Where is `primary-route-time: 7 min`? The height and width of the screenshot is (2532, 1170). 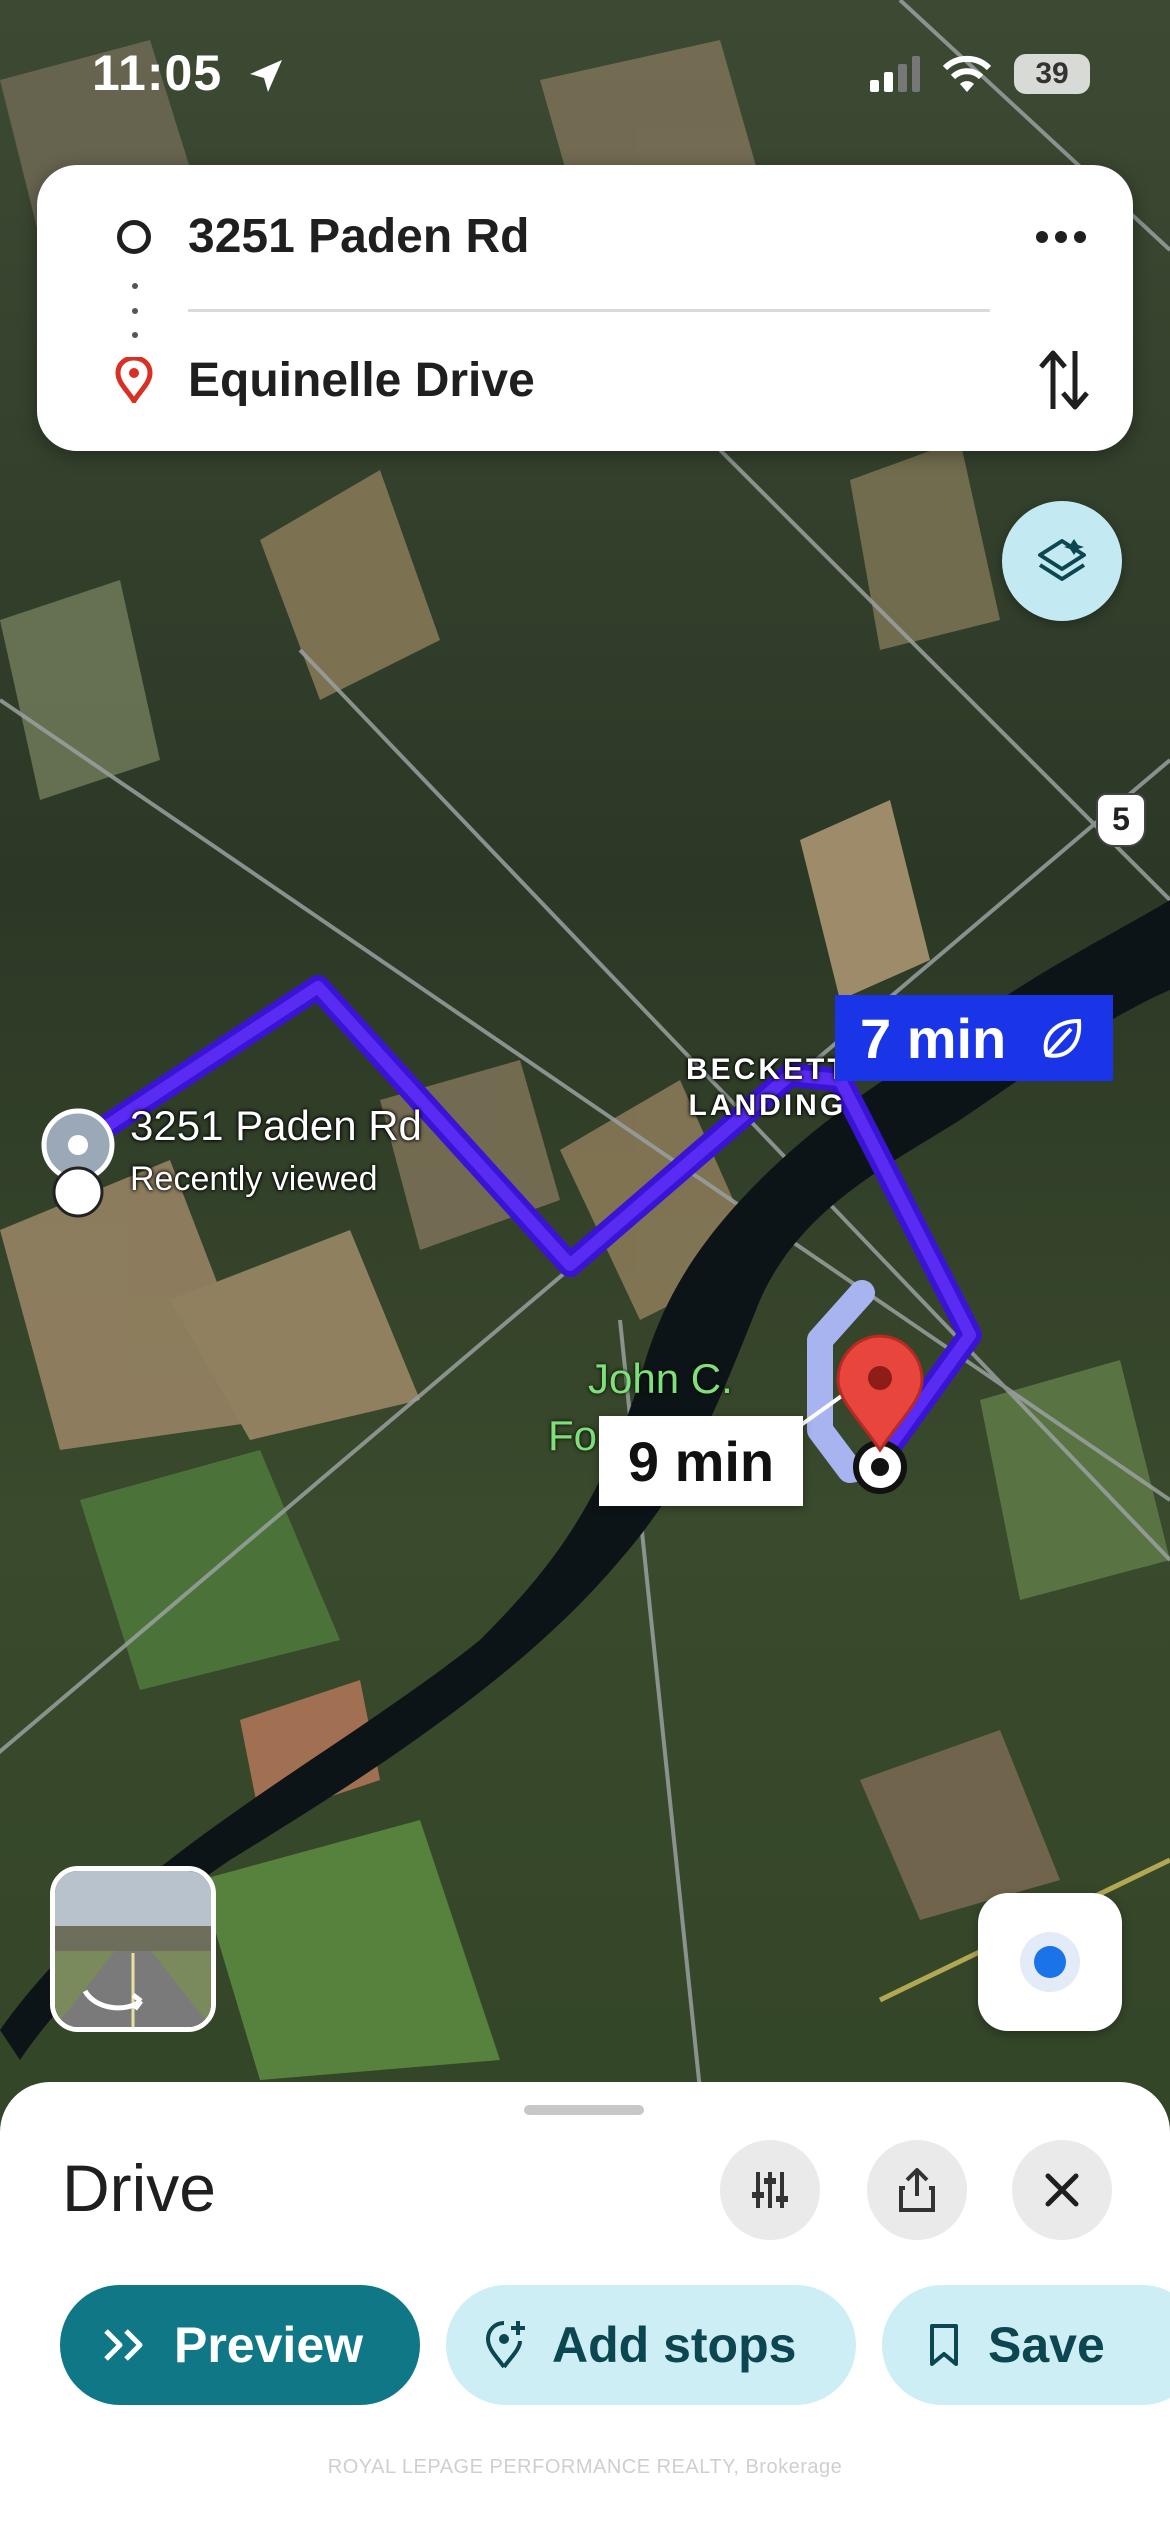 primary-route-time: 7 min is located at coordinates (933, 1038).